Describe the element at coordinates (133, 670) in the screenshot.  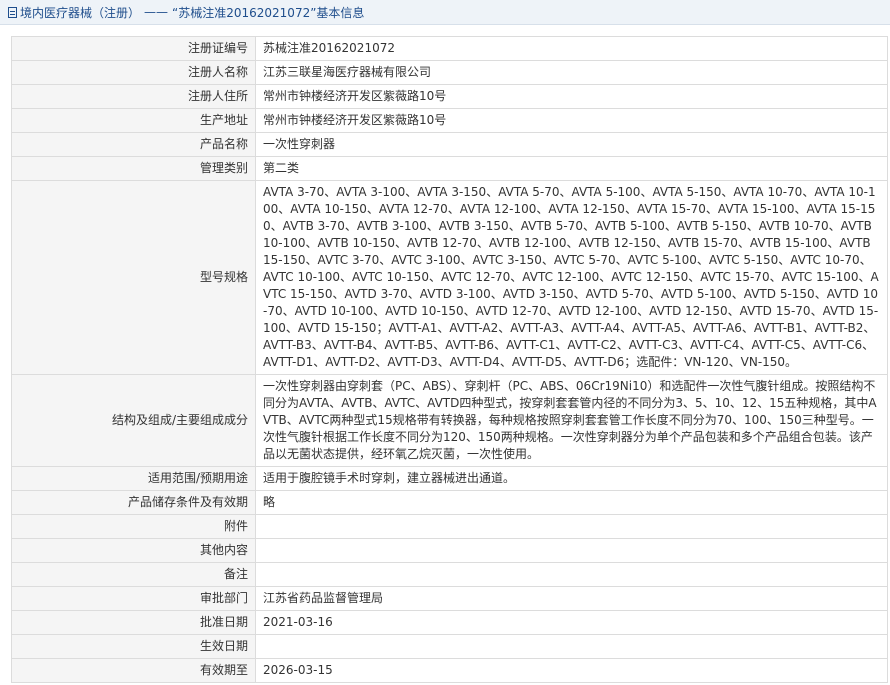
I see `row-label: 有效期至` at that location.